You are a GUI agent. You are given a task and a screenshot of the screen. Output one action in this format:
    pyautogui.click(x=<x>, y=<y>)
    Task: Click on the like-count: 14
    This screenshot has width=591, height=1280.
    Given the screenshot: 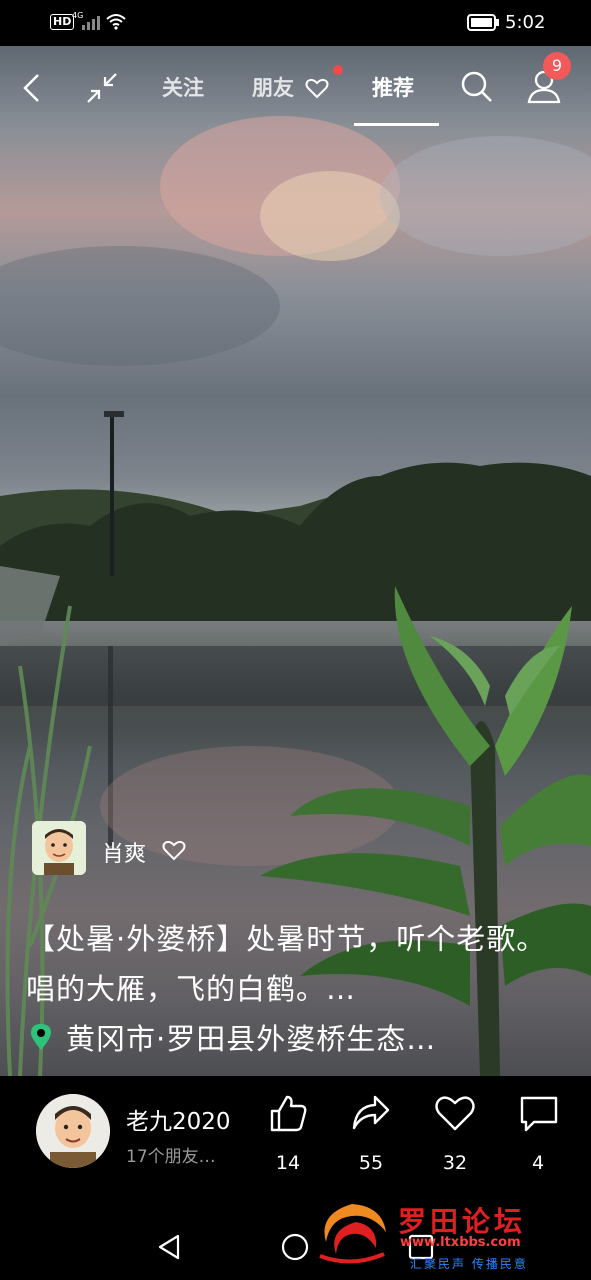 What is the action you would take?
    pyautogui.click(x=288, y=1163)
    